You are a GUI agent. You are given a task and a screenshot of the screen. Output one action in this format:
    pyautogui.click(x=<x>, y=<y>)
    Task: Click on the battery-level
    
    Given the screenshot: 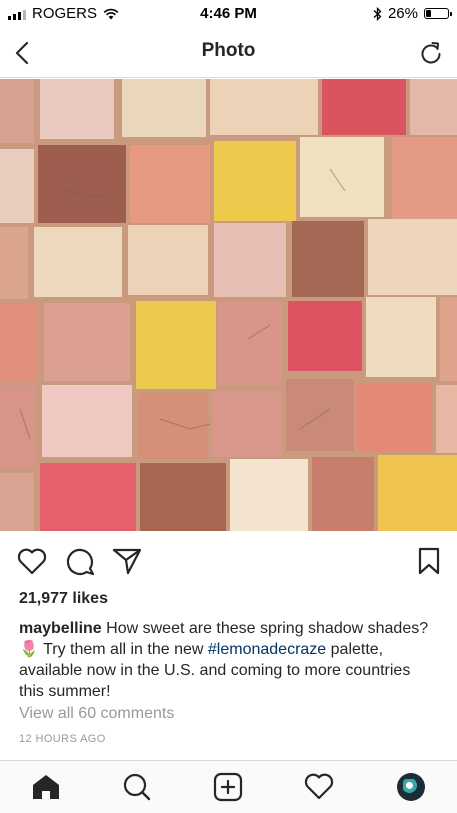 What is the action you would take?
    pyautogui.click(x=428, y=13)
    